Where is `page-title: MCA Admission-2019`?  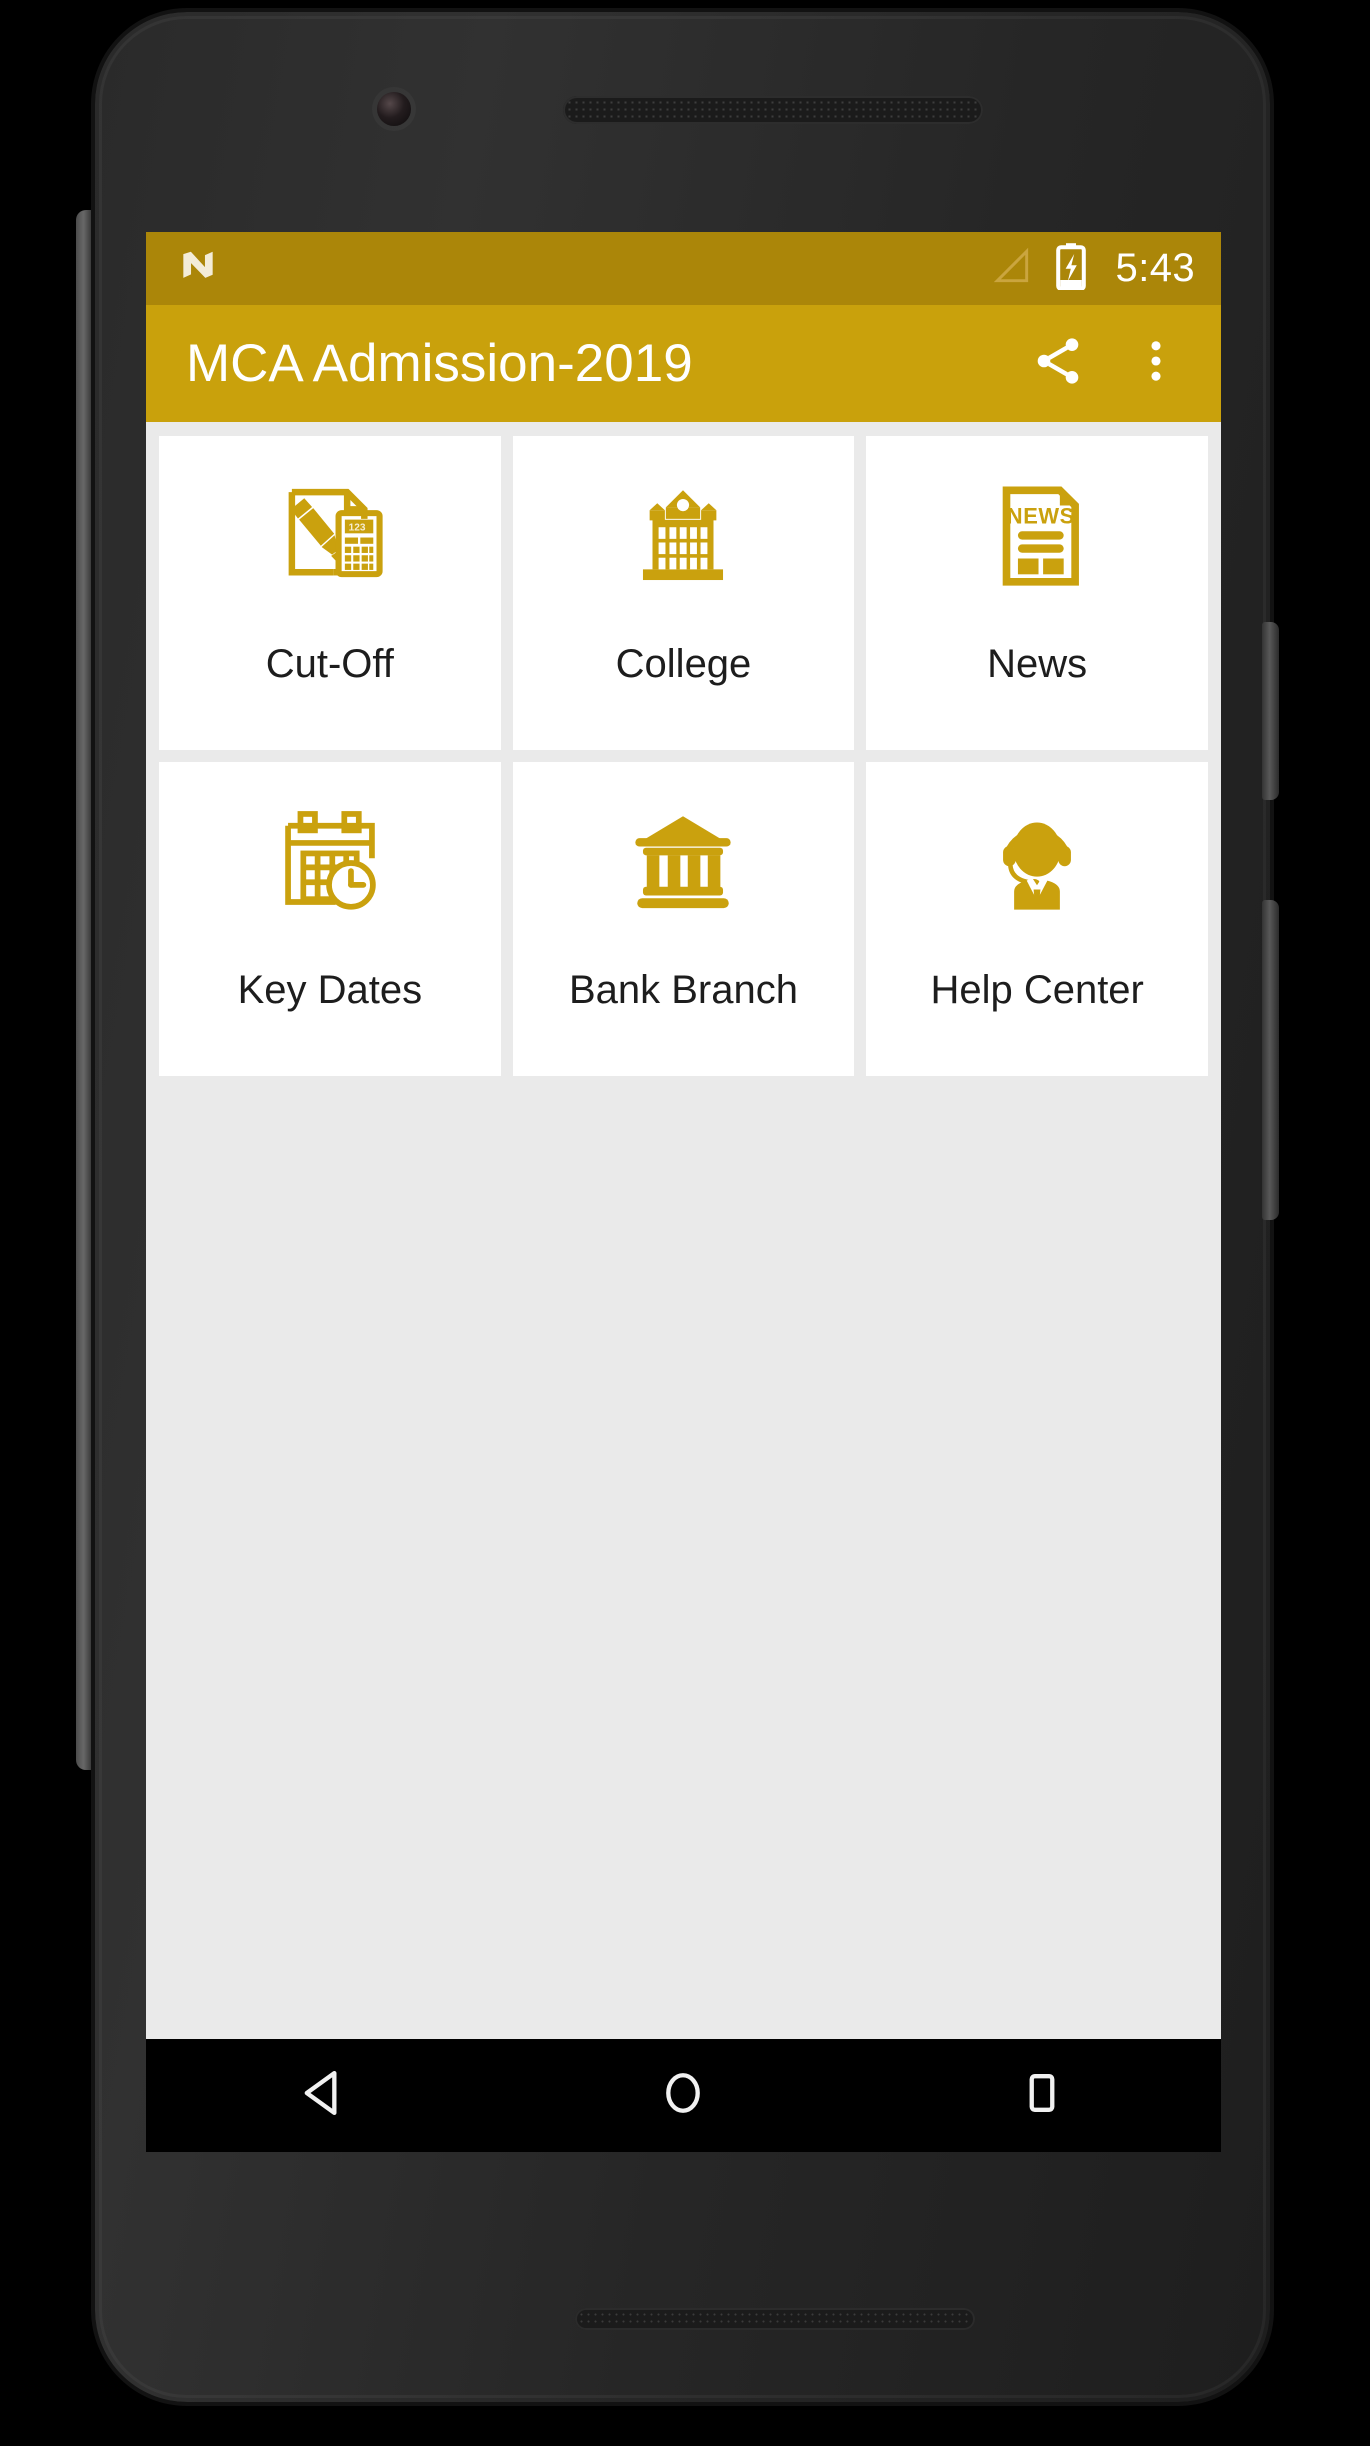 page-title: MCA Admission-2019 is located at coordinates (439, 363).